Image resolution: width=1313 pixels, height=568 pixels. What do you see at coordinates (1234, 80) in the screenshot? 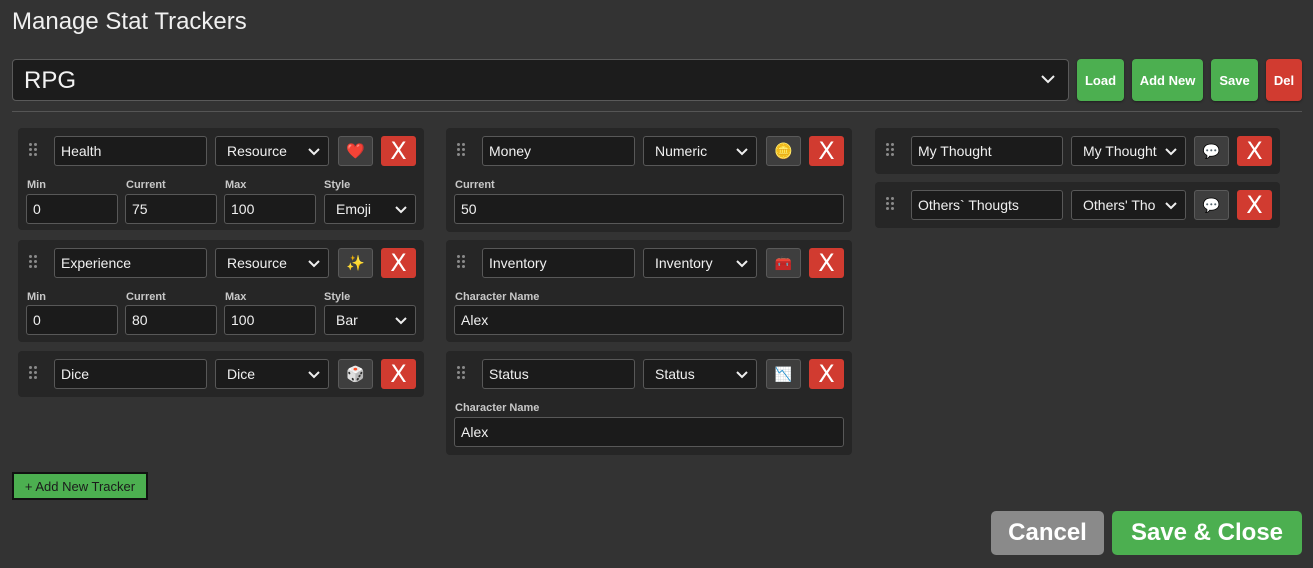
I see `save-preset-button: Save` at bounding box center [1234, 80].